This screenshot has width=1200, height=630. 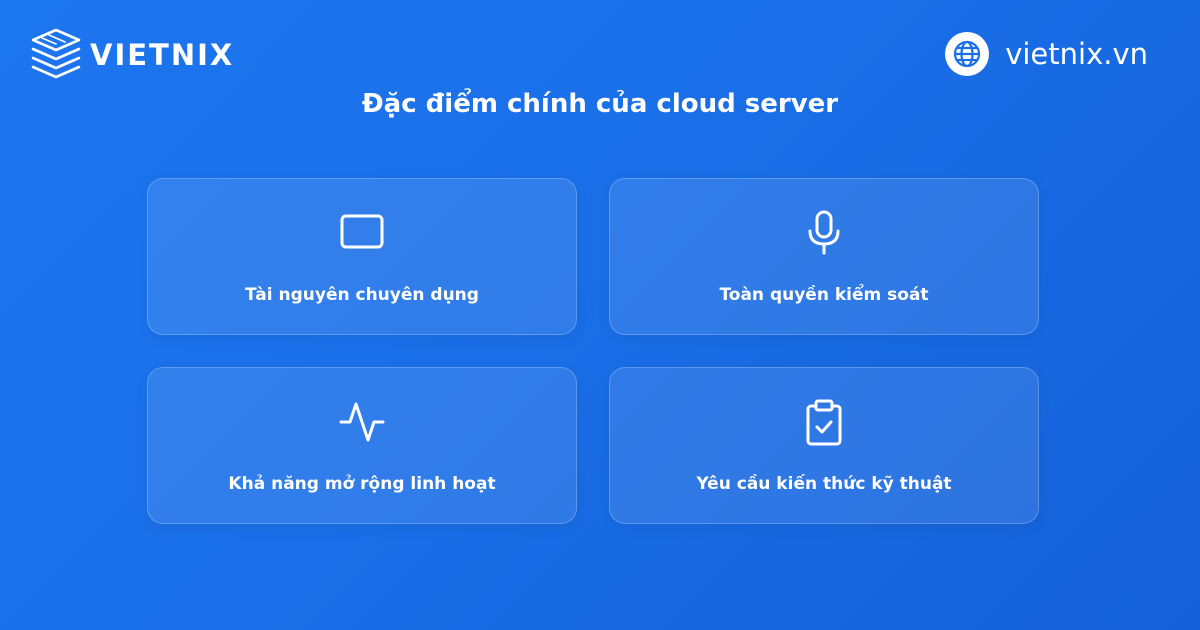 I want to click on monitor-screen-icon, so click(x=362, y=231).